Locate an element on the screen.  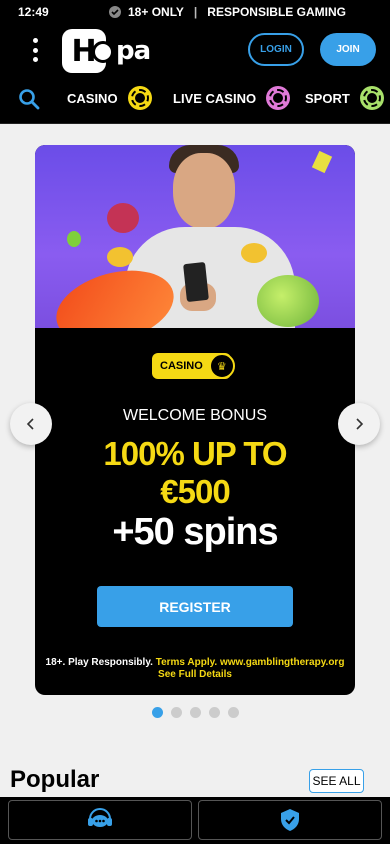
nav-item-sport: SPORT is located at coordinates (344, 98).